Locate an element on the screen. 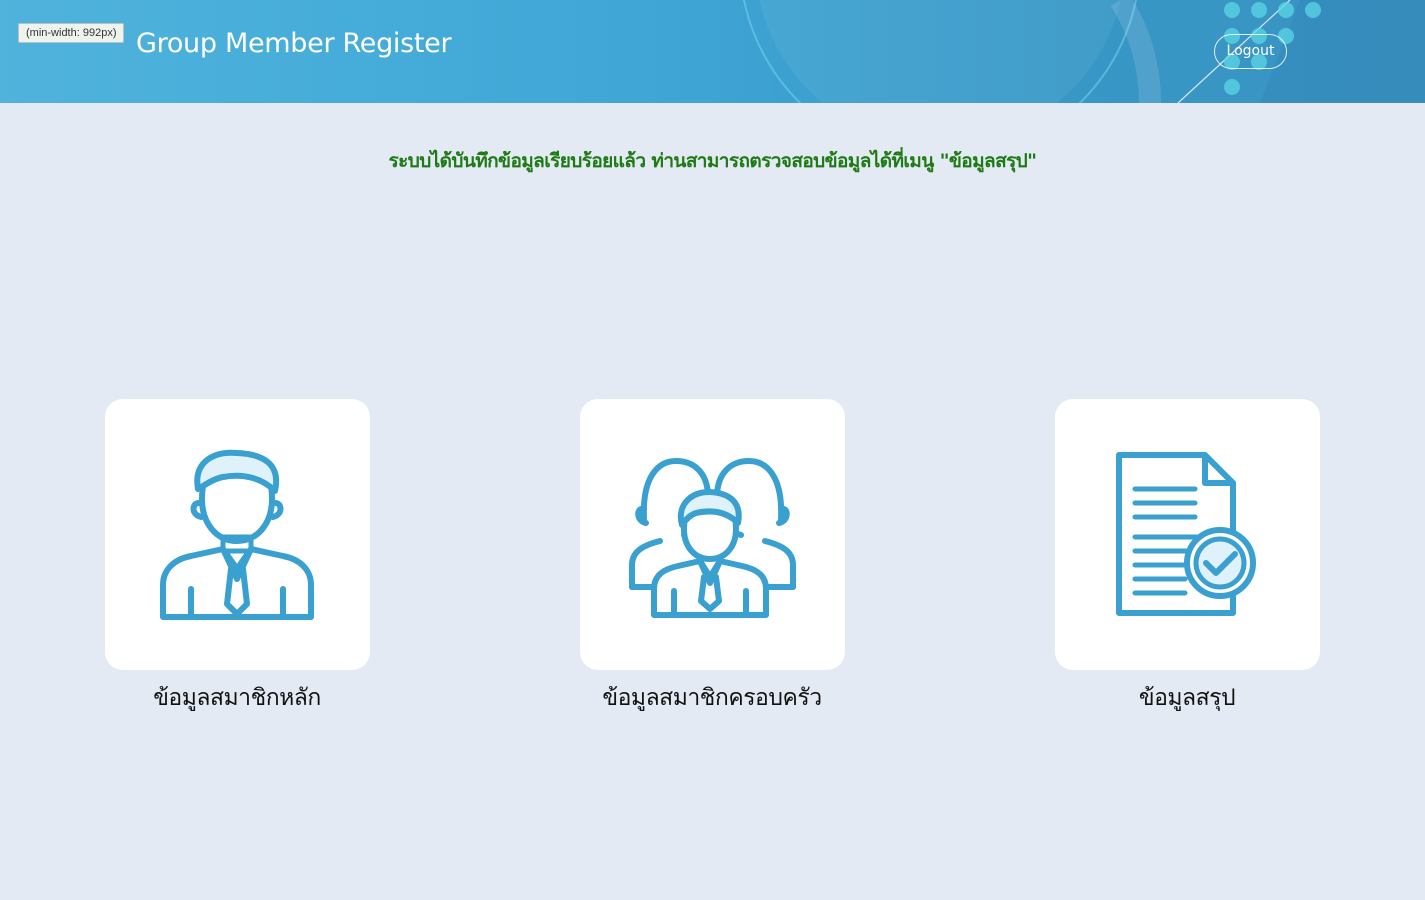  person-icon is located at coordinates (237, 534).